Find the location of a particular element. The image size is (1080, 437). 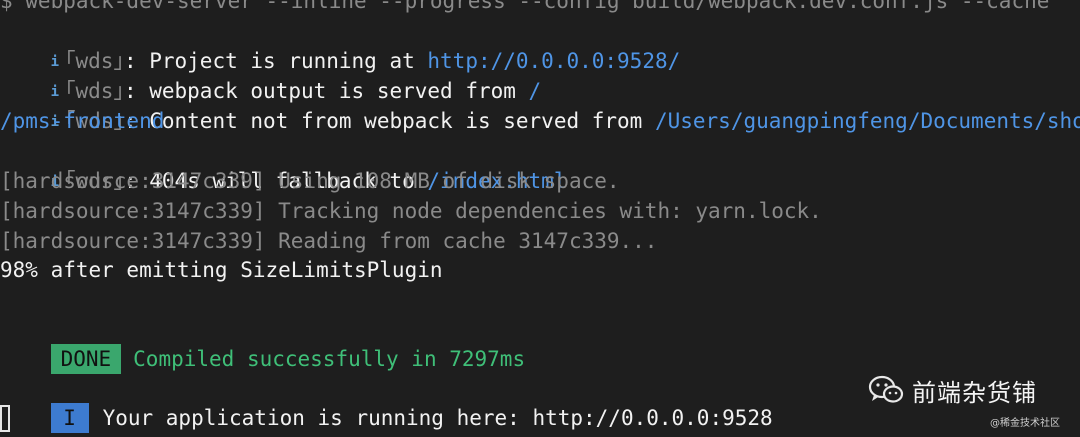

brand-name: 前端杂货铺 is located at coordinates (974, 392).